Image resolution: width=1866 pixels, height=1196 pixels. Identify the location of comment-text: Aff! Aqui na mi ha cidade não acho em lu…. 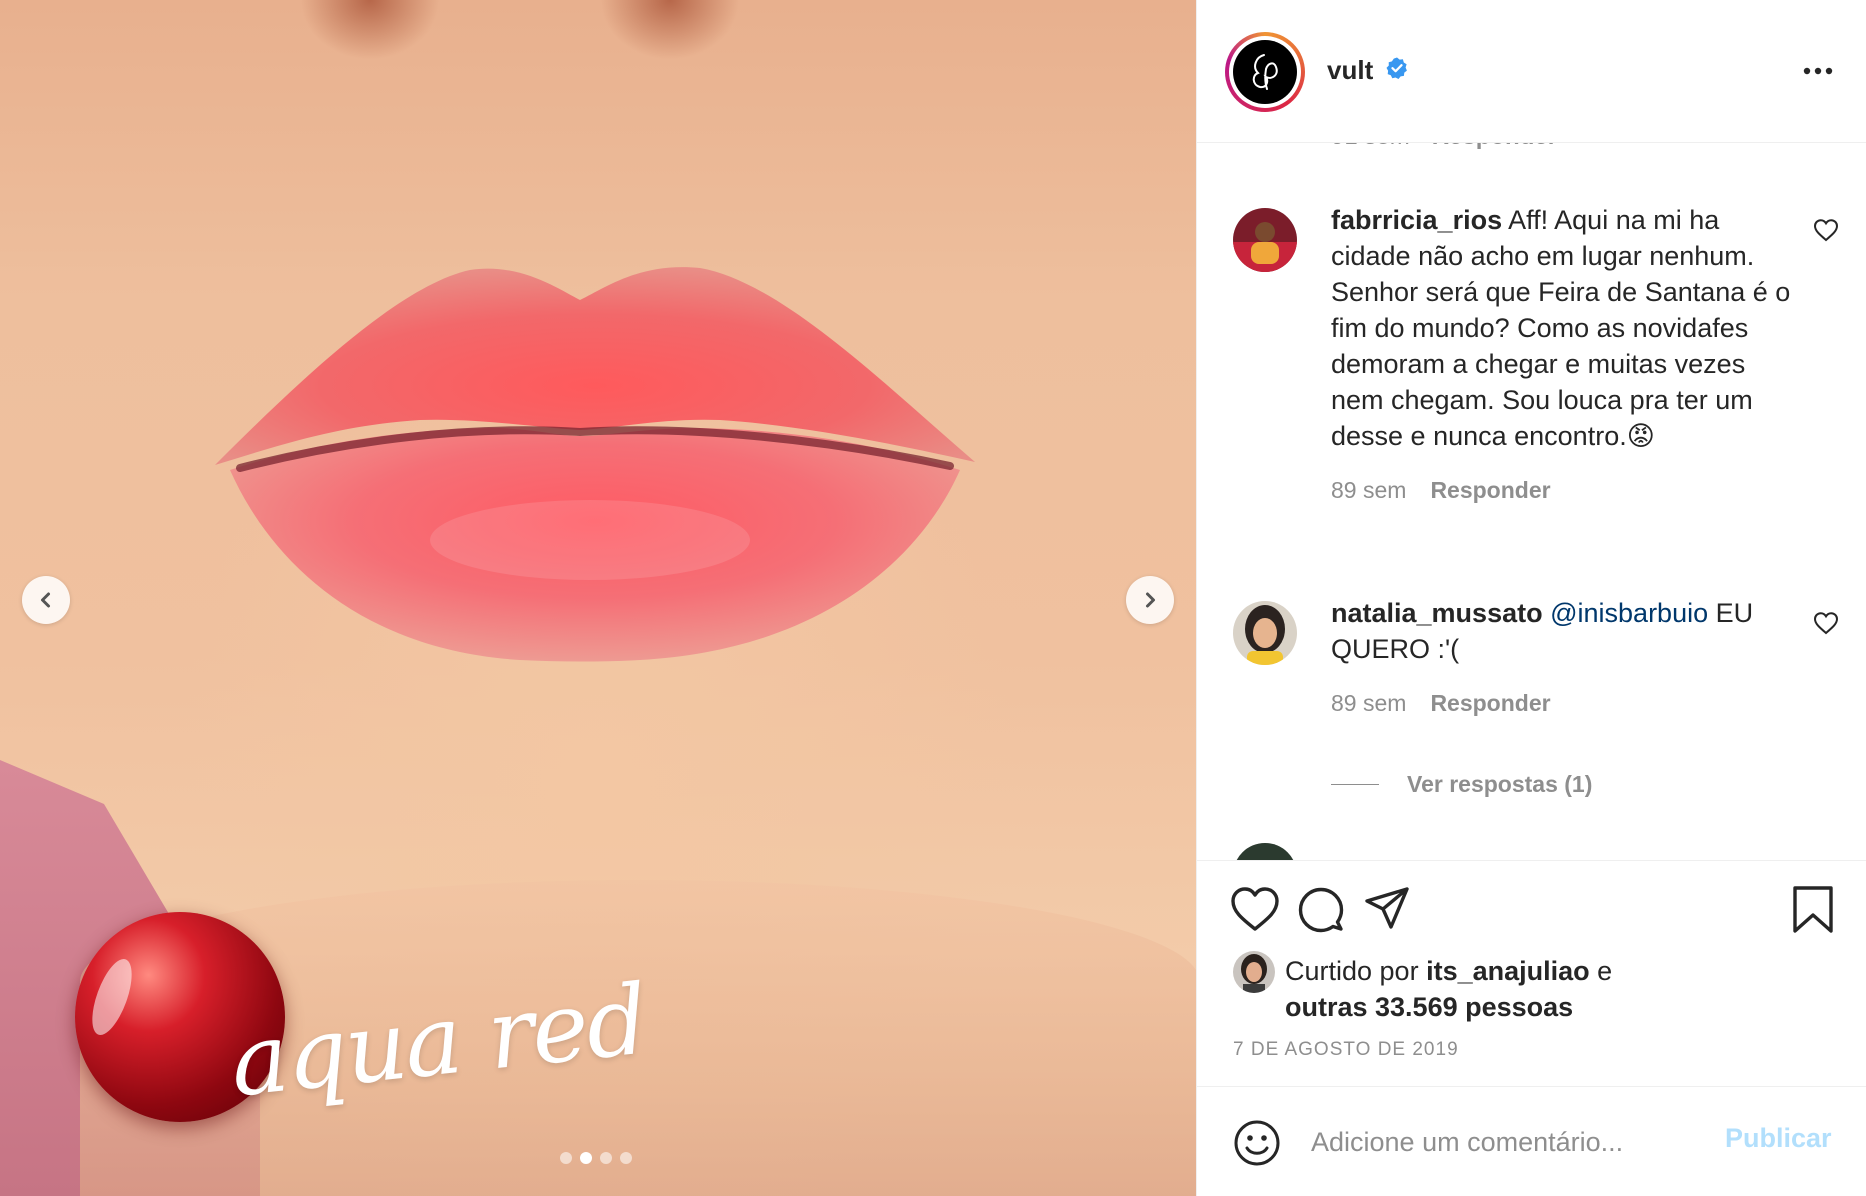
(1561, 328).